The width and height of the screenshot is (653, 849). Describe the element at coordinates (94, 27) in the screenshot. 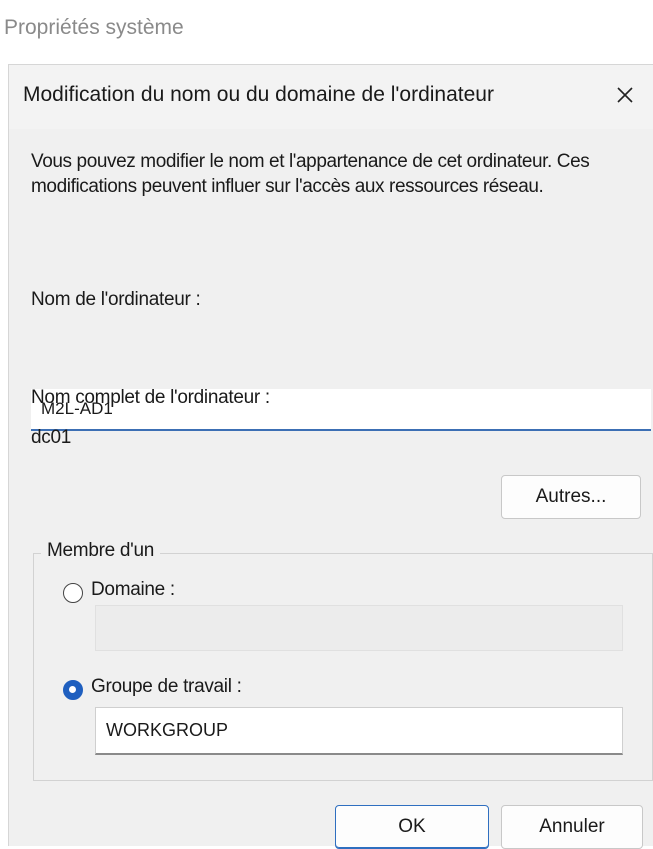

I see `background-window-title: Propriétés système` at that location.